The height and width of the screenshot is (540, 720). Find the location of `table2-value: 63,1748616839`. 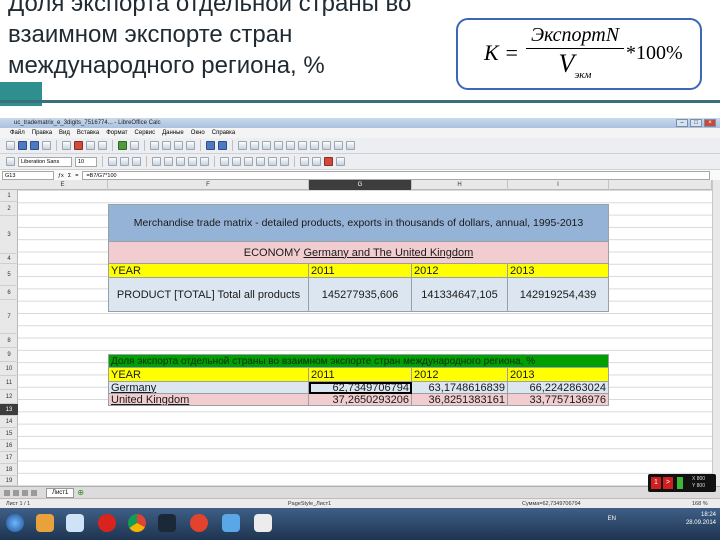

table2-value: 63,1748616839 is located at coordinates (460, 388).